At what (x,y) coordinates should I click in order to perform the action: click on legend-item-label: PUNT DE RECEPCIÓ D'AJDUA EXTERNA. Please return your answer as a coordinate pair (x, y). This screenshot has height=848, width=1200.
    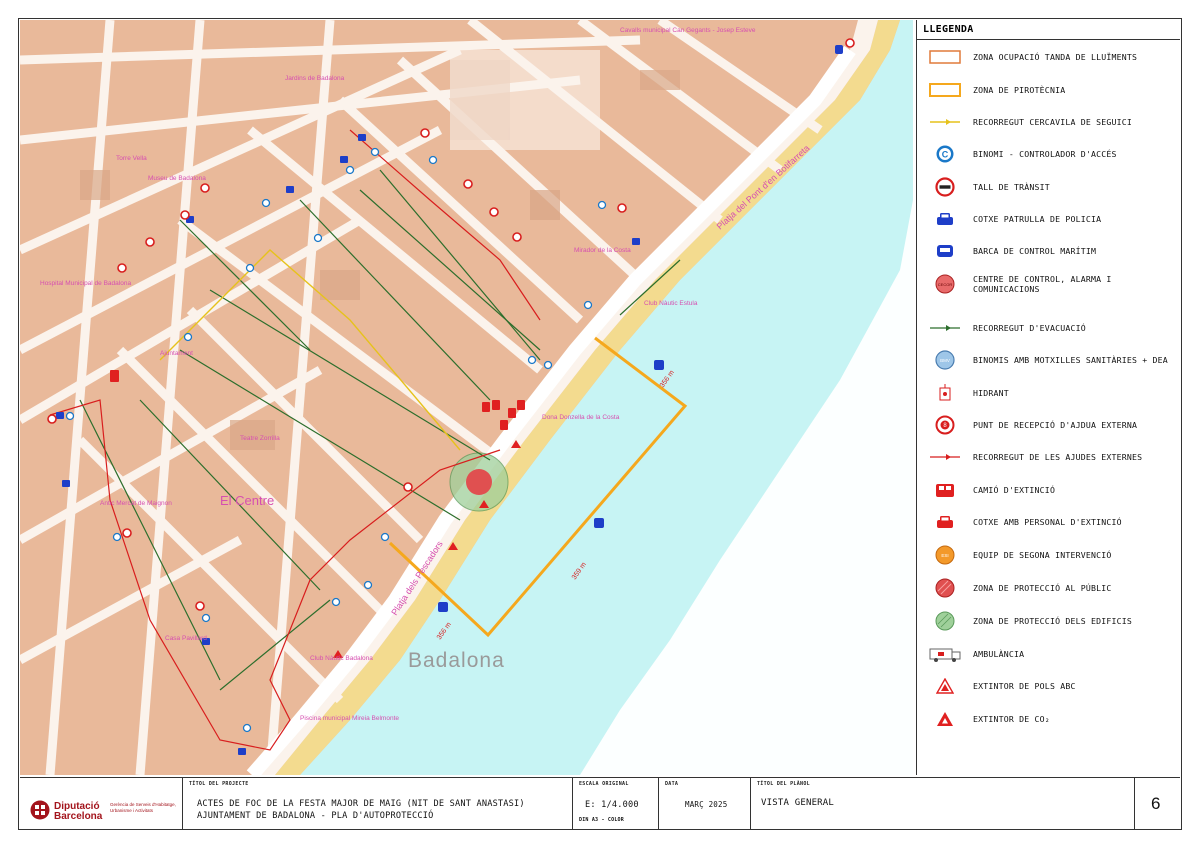
    Looking at the image, I should click on (1055, 425).